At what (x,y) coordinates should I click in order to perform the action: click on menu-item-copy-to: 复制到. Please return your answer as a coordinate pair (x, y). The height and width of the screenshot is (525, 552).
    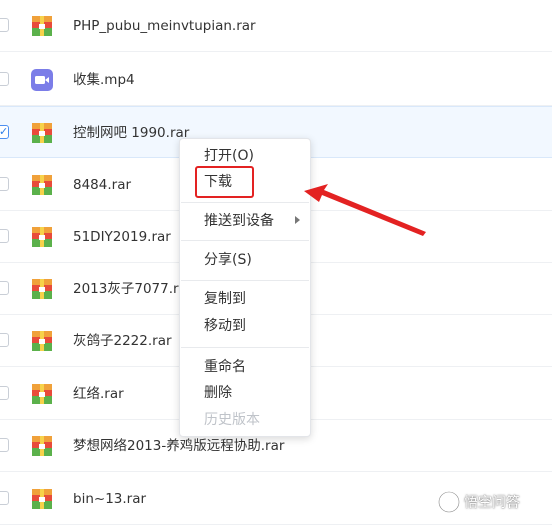
    Looking at the image, I should click on (225, 299).